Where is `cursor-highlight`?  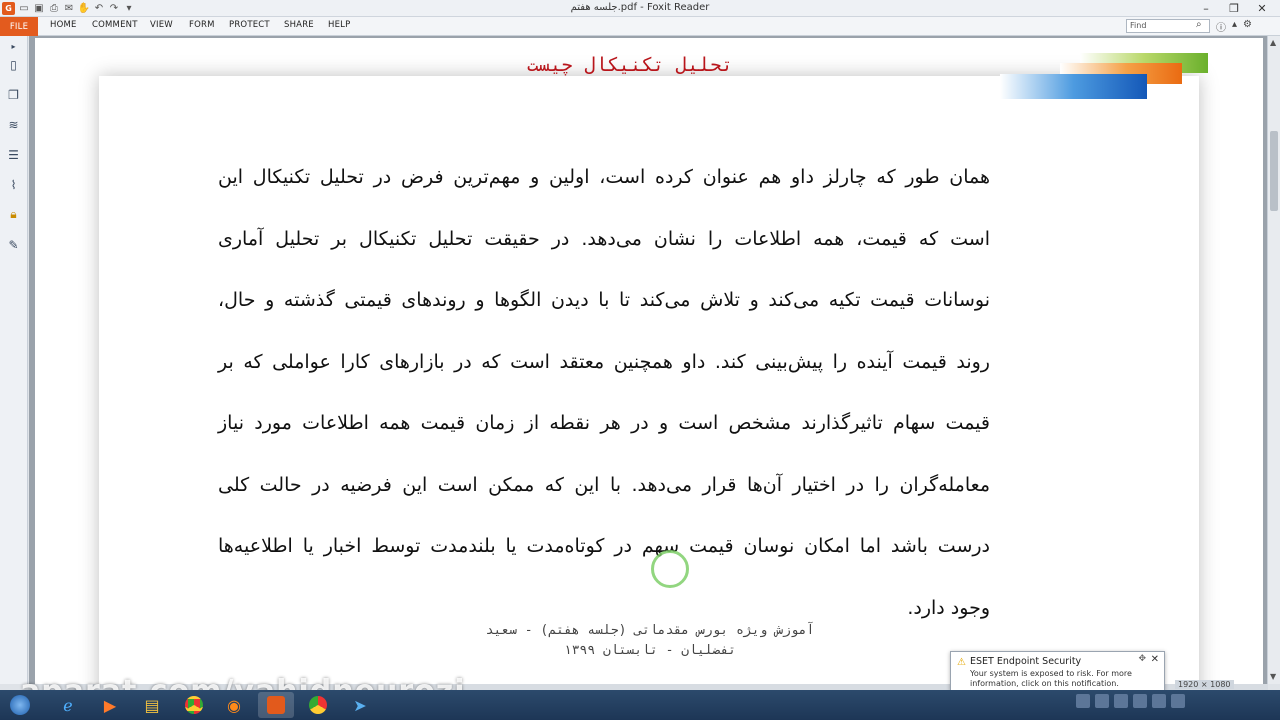
cursor-highlight is located at coordinates (670, 569).